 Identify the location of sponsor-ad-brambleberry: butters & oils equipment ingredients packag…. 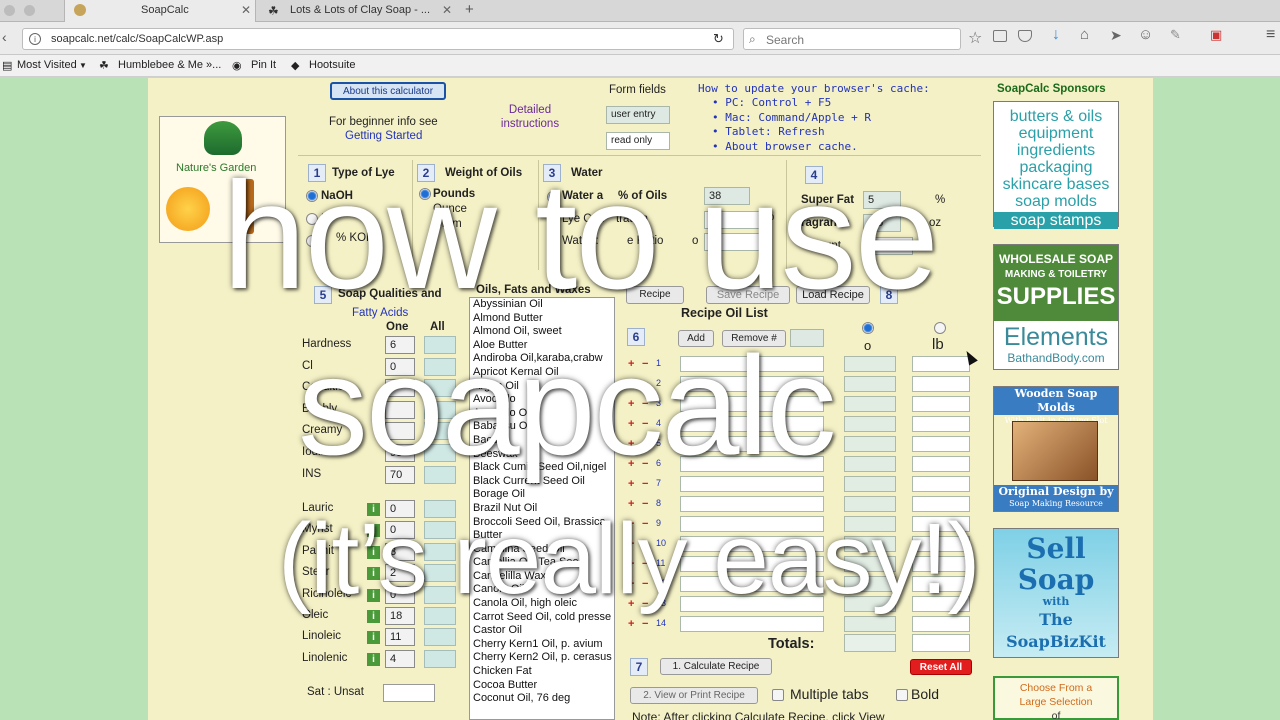
(1056, 165).